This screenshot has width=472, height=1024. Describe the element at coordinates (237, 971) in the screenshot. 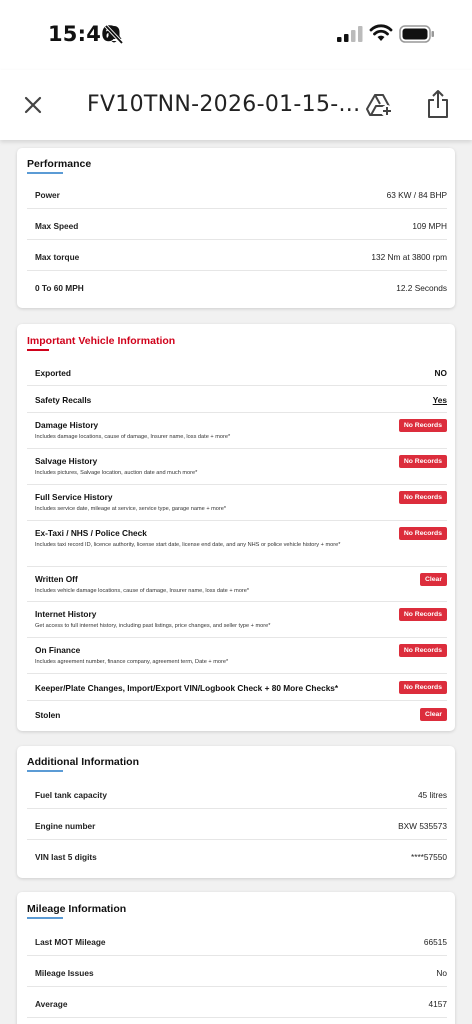

I see `kv-row-mileage-issues: Mileage Issues No` at that location.